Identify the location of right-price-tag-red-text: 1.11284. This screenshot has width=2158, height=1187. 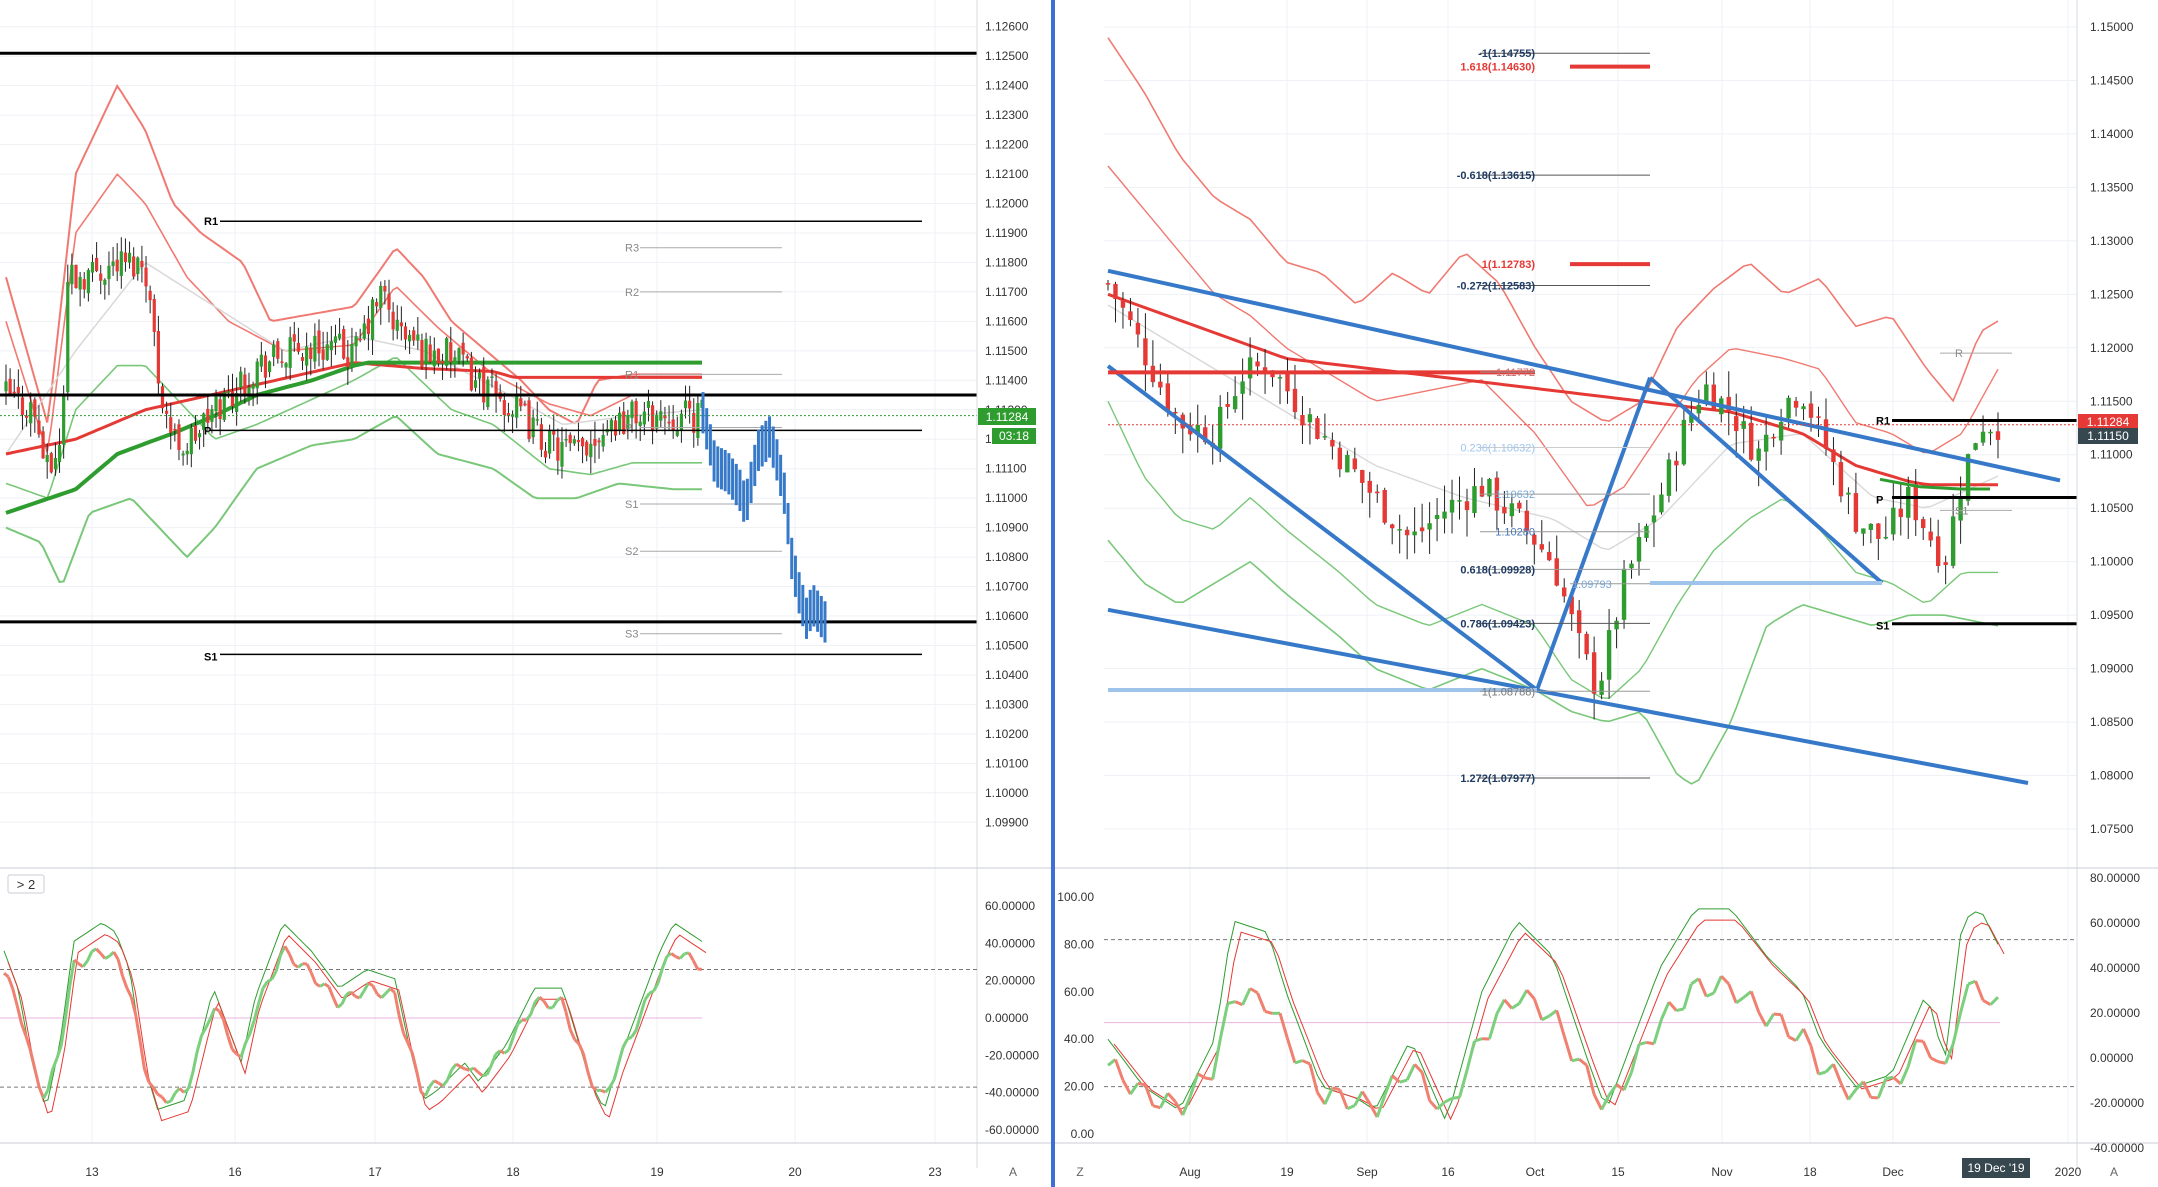
(2108, 422).